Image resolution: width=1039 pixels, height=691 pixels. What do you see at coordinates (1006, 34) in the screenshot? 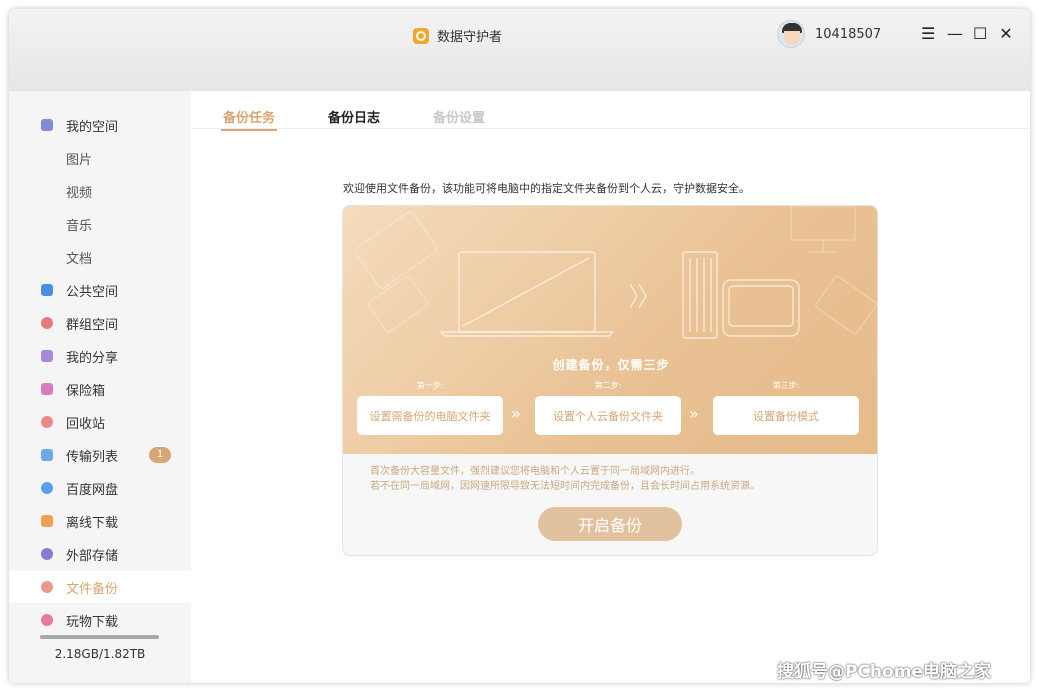
I see `close-icon: ✕` at bounding box center [1006, 34].